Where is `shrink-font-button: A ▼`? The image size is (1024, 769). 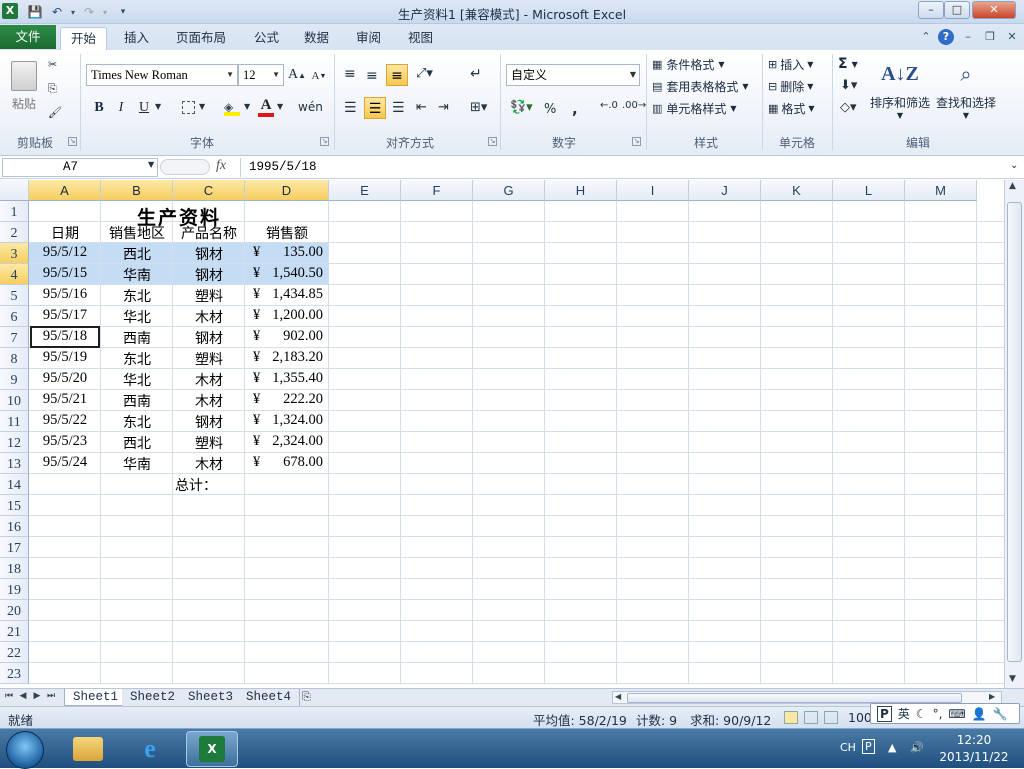
shrink-font-button: A ▼ is located at coordinates (319, 76).